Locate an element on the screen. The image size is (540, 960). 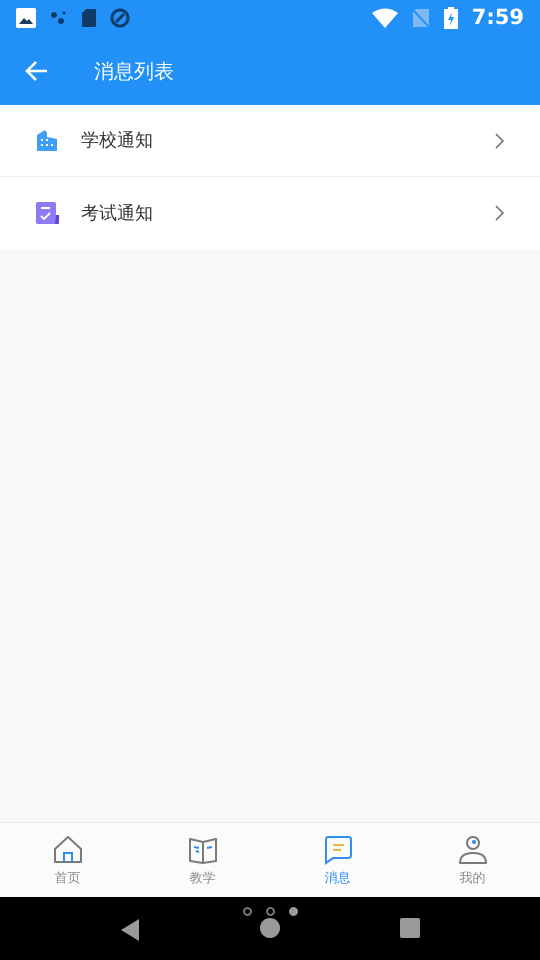
item-label: 考试通知 is located at coordinates (117, 214).